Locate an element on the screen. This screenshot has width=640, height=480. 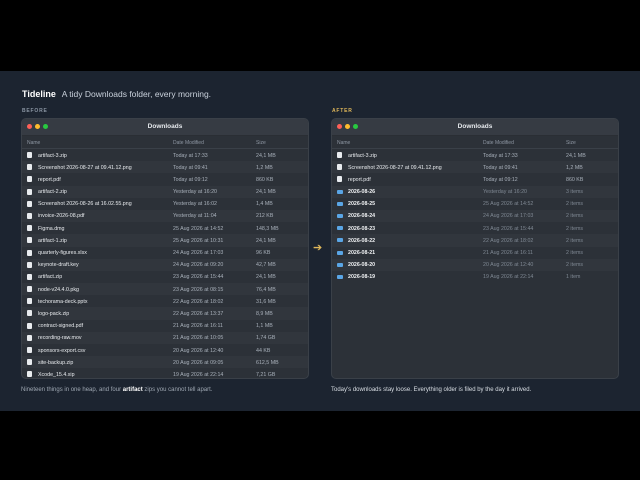
file-row: Figma.dmg 25 Aug 2026 at 14:52 148,3 MB is located at coordinates (165, 228).